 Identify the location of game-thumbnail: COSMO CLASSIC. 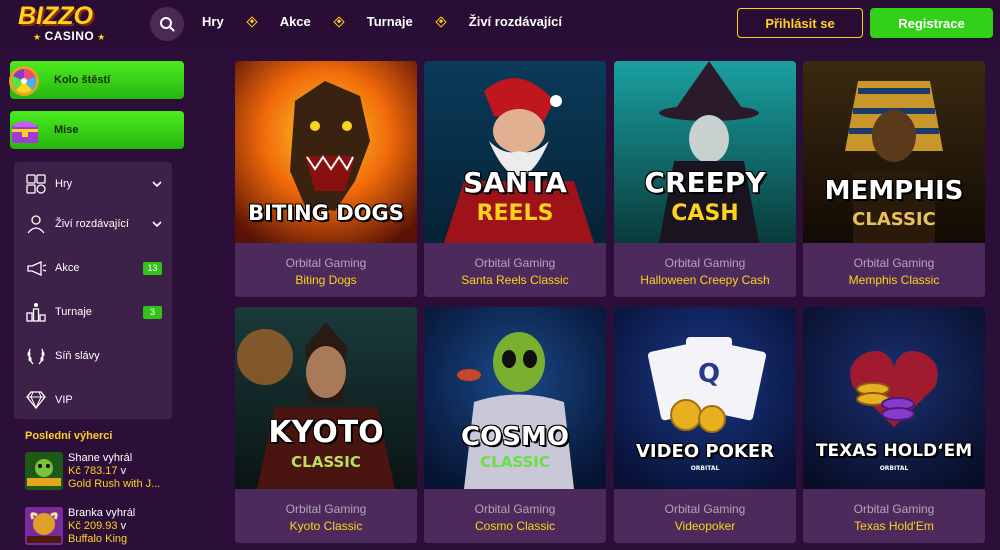
(515, 398).